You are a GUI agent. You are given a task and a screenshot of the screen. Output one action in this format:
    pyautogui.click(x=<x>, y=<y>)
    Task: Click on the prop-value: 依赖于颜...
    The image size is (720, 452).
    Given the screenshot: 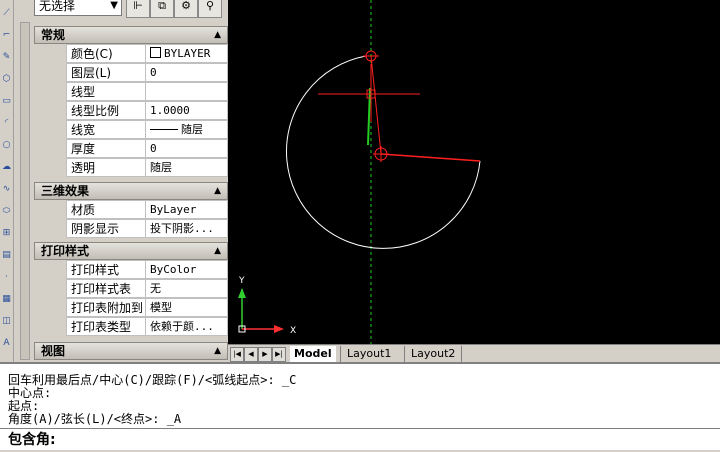 What is the action you would take?
    pyautogui.click(x=187, y=326)
    